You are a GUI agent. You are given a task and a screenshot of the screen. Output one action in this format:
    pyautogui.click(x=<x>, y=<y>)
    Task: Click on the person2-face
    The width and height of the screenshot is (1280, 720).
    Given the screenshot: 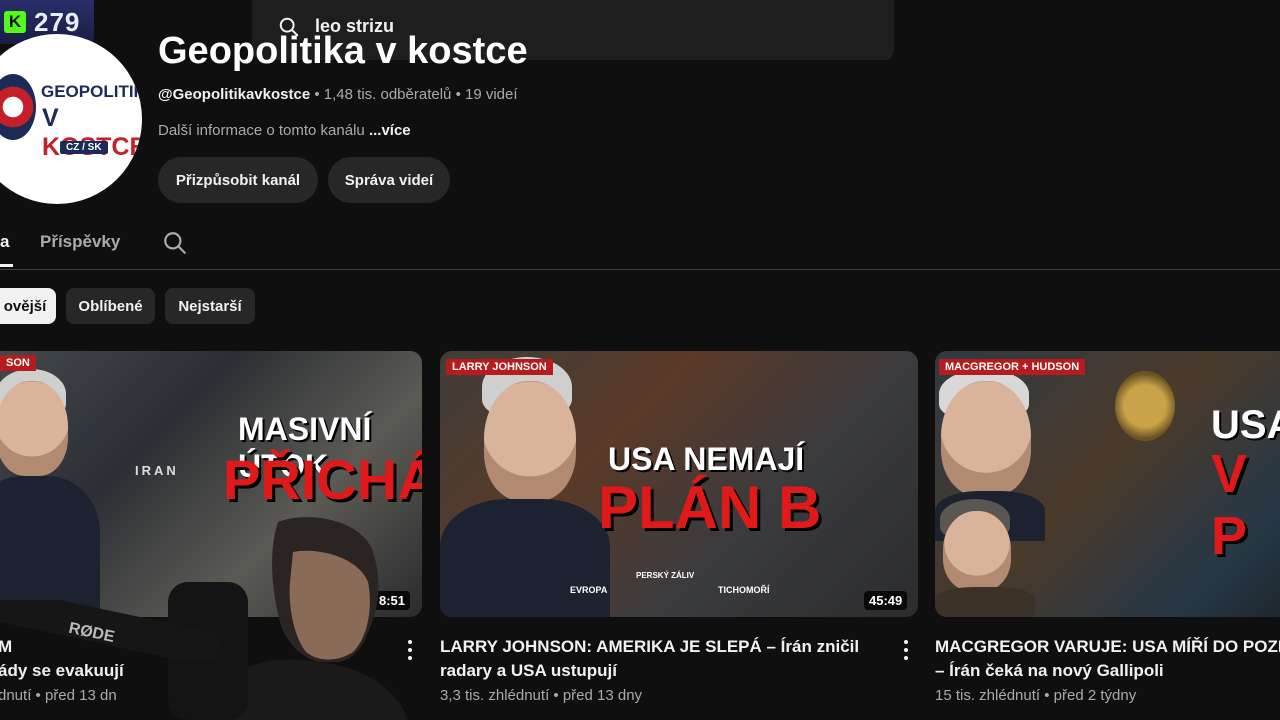 What is the action you would take?
    pyautogui.click(x=977, y=551)
    